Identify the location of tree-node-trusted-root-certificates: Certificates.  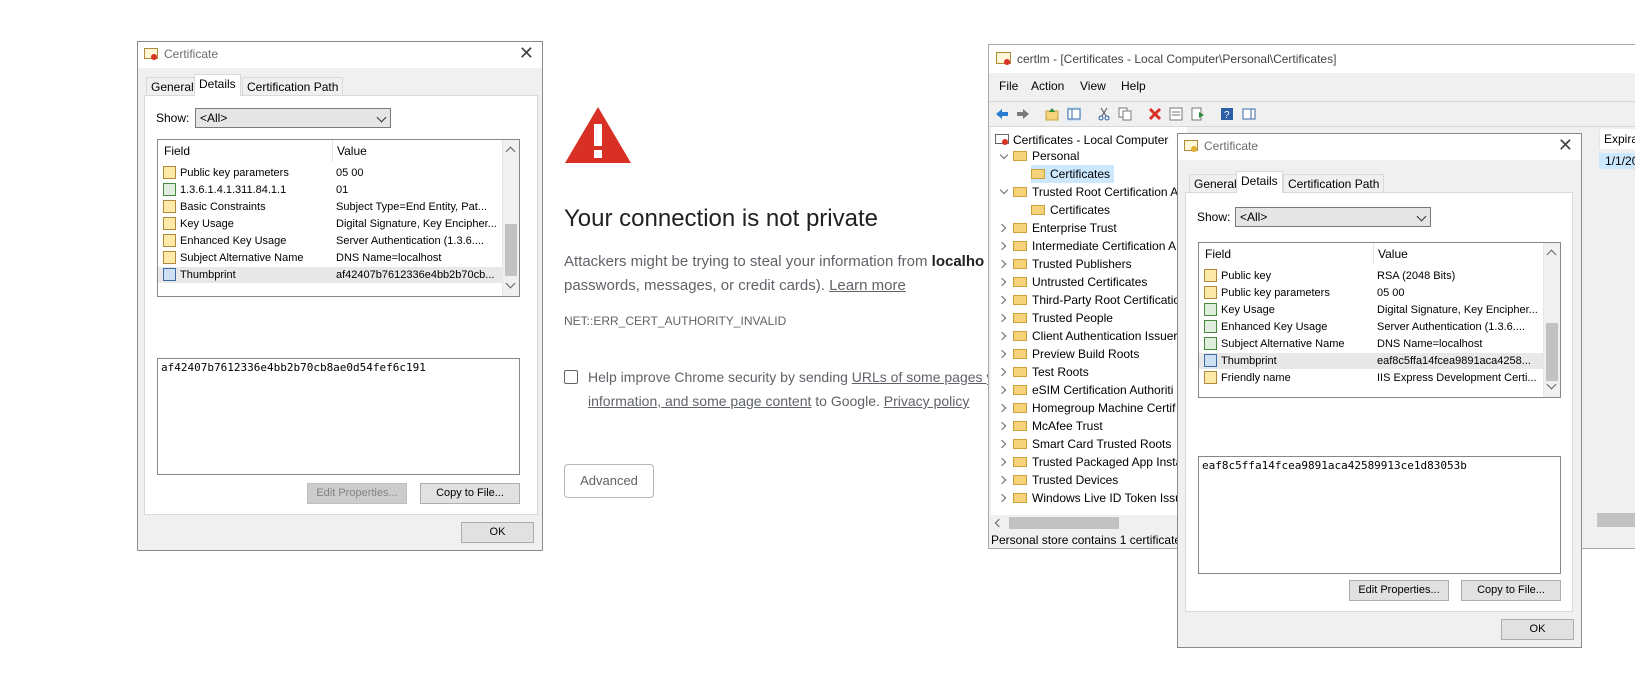
(1070, 210).